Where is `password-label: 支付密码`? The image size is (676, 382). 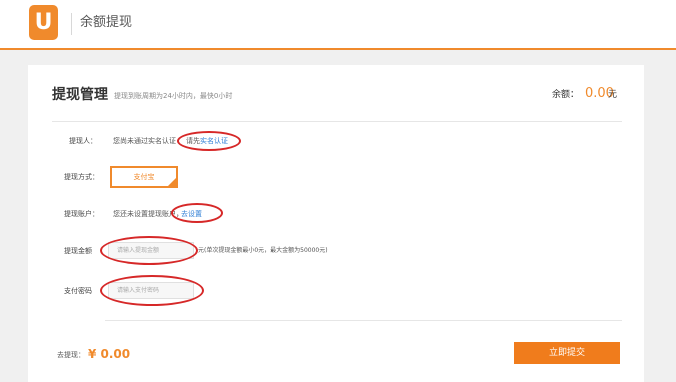
password-label: 支付密码 is located at coordinates (78, 291).